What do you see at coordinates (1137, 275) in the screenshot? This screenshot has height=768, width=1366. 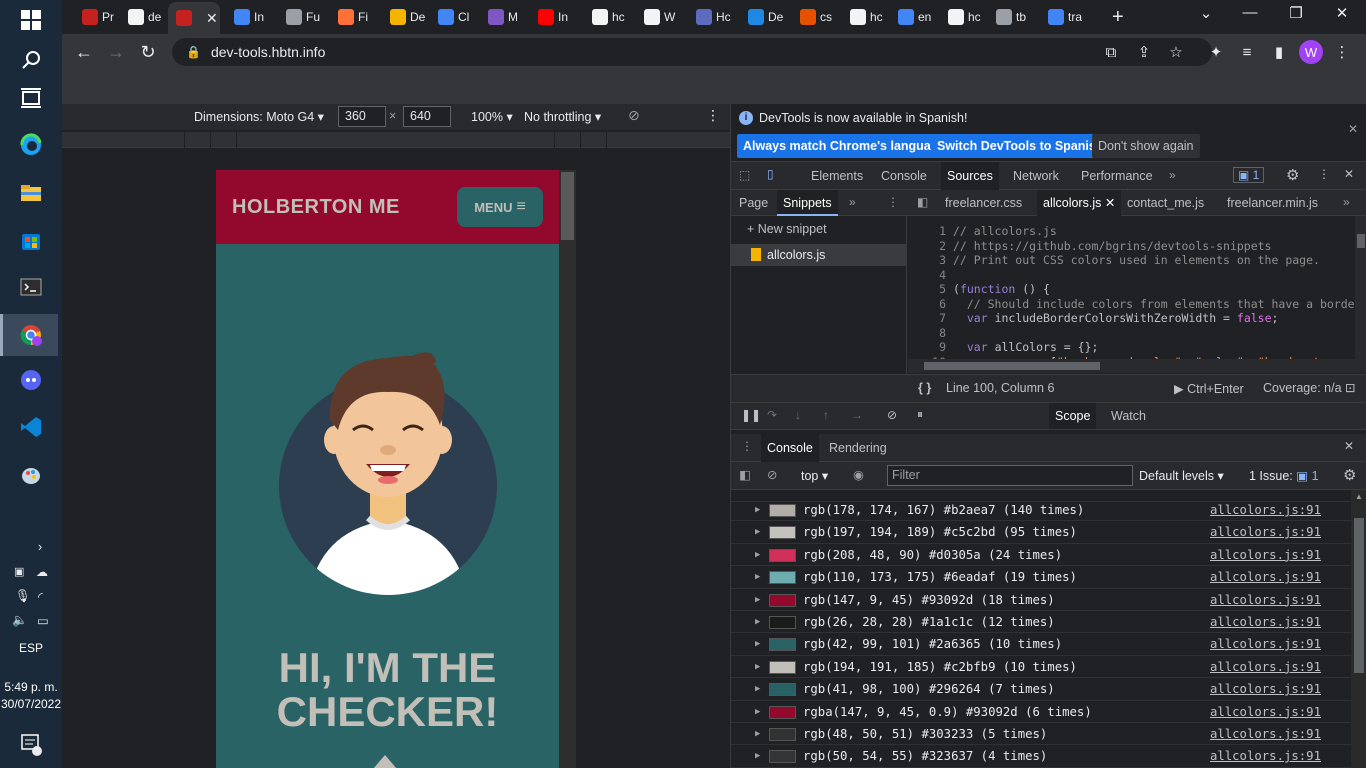 I see `code-line: 4` at bounding box center [1137, 275].